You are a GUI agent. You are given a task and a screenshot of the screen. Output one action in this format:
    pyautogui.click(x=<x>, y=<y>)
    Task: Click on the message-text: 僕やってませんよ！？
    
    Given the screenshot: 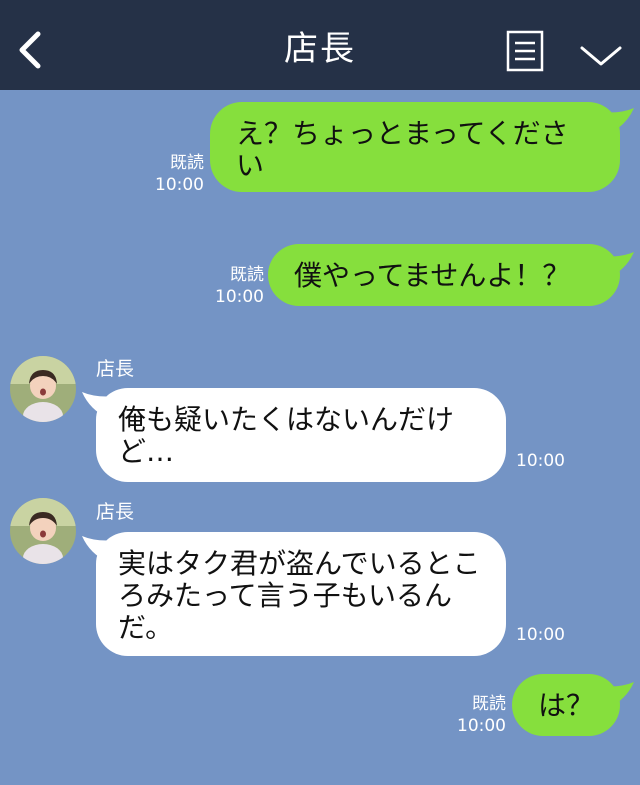 What is the action you would take?
    pyautogui.click(x=432, y=275)
    